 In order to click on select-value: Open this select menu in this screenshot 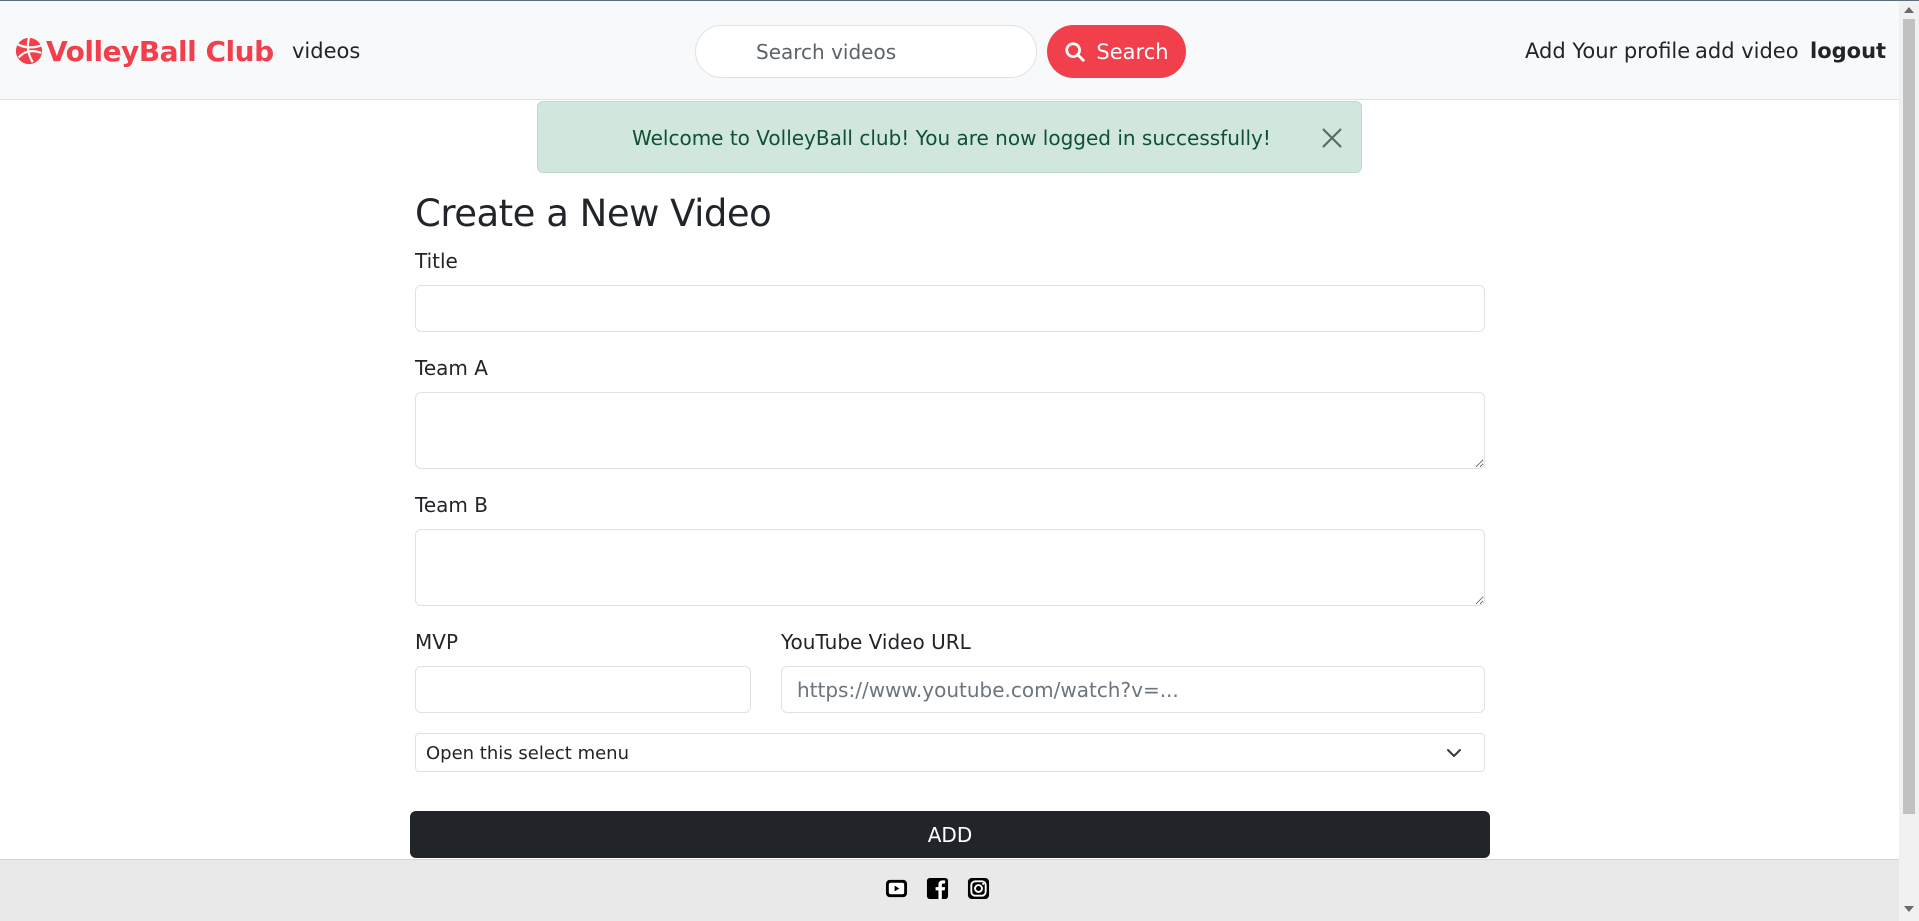, I will do `click(527, 753)`.